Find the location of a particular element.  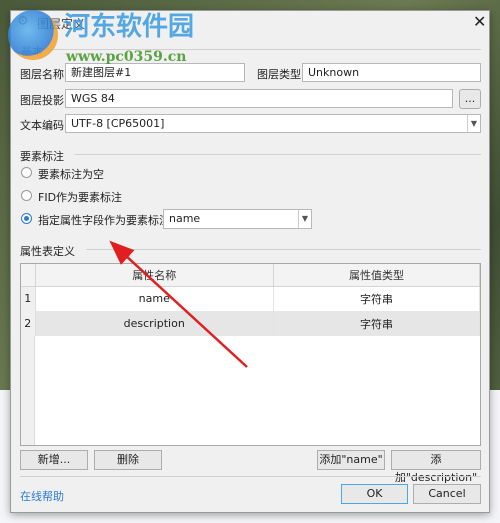

annotation-arrow is located at coordinates (178, 304).